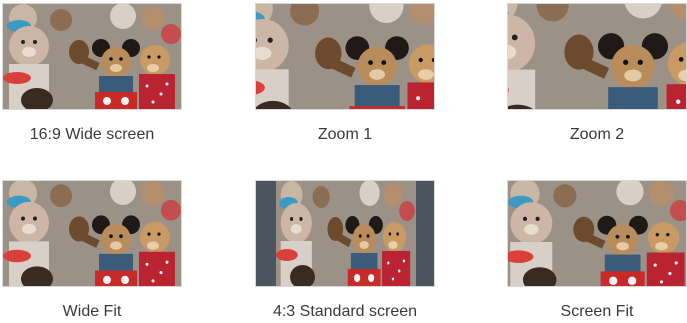 The height and width of the screenshot is (323, 687). Describe the element at coordinates (92, 134) in the screenshot. I see `option-label: 16:9 Wide screen` at that location.